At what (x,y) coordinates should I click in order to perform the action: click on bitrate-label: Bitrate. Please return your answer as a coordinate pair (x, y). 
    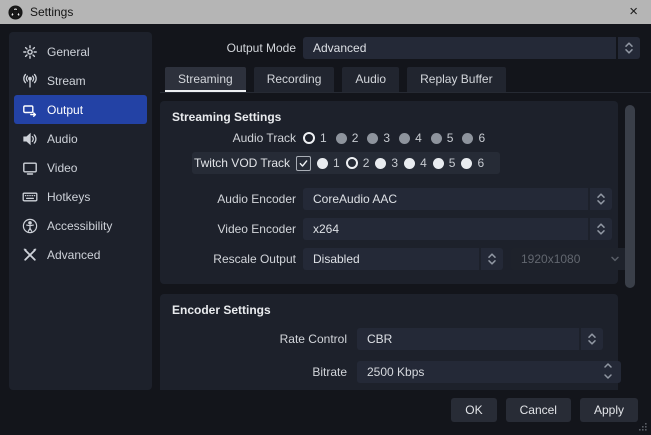
    Looking at the image, I should click on (329, 372).